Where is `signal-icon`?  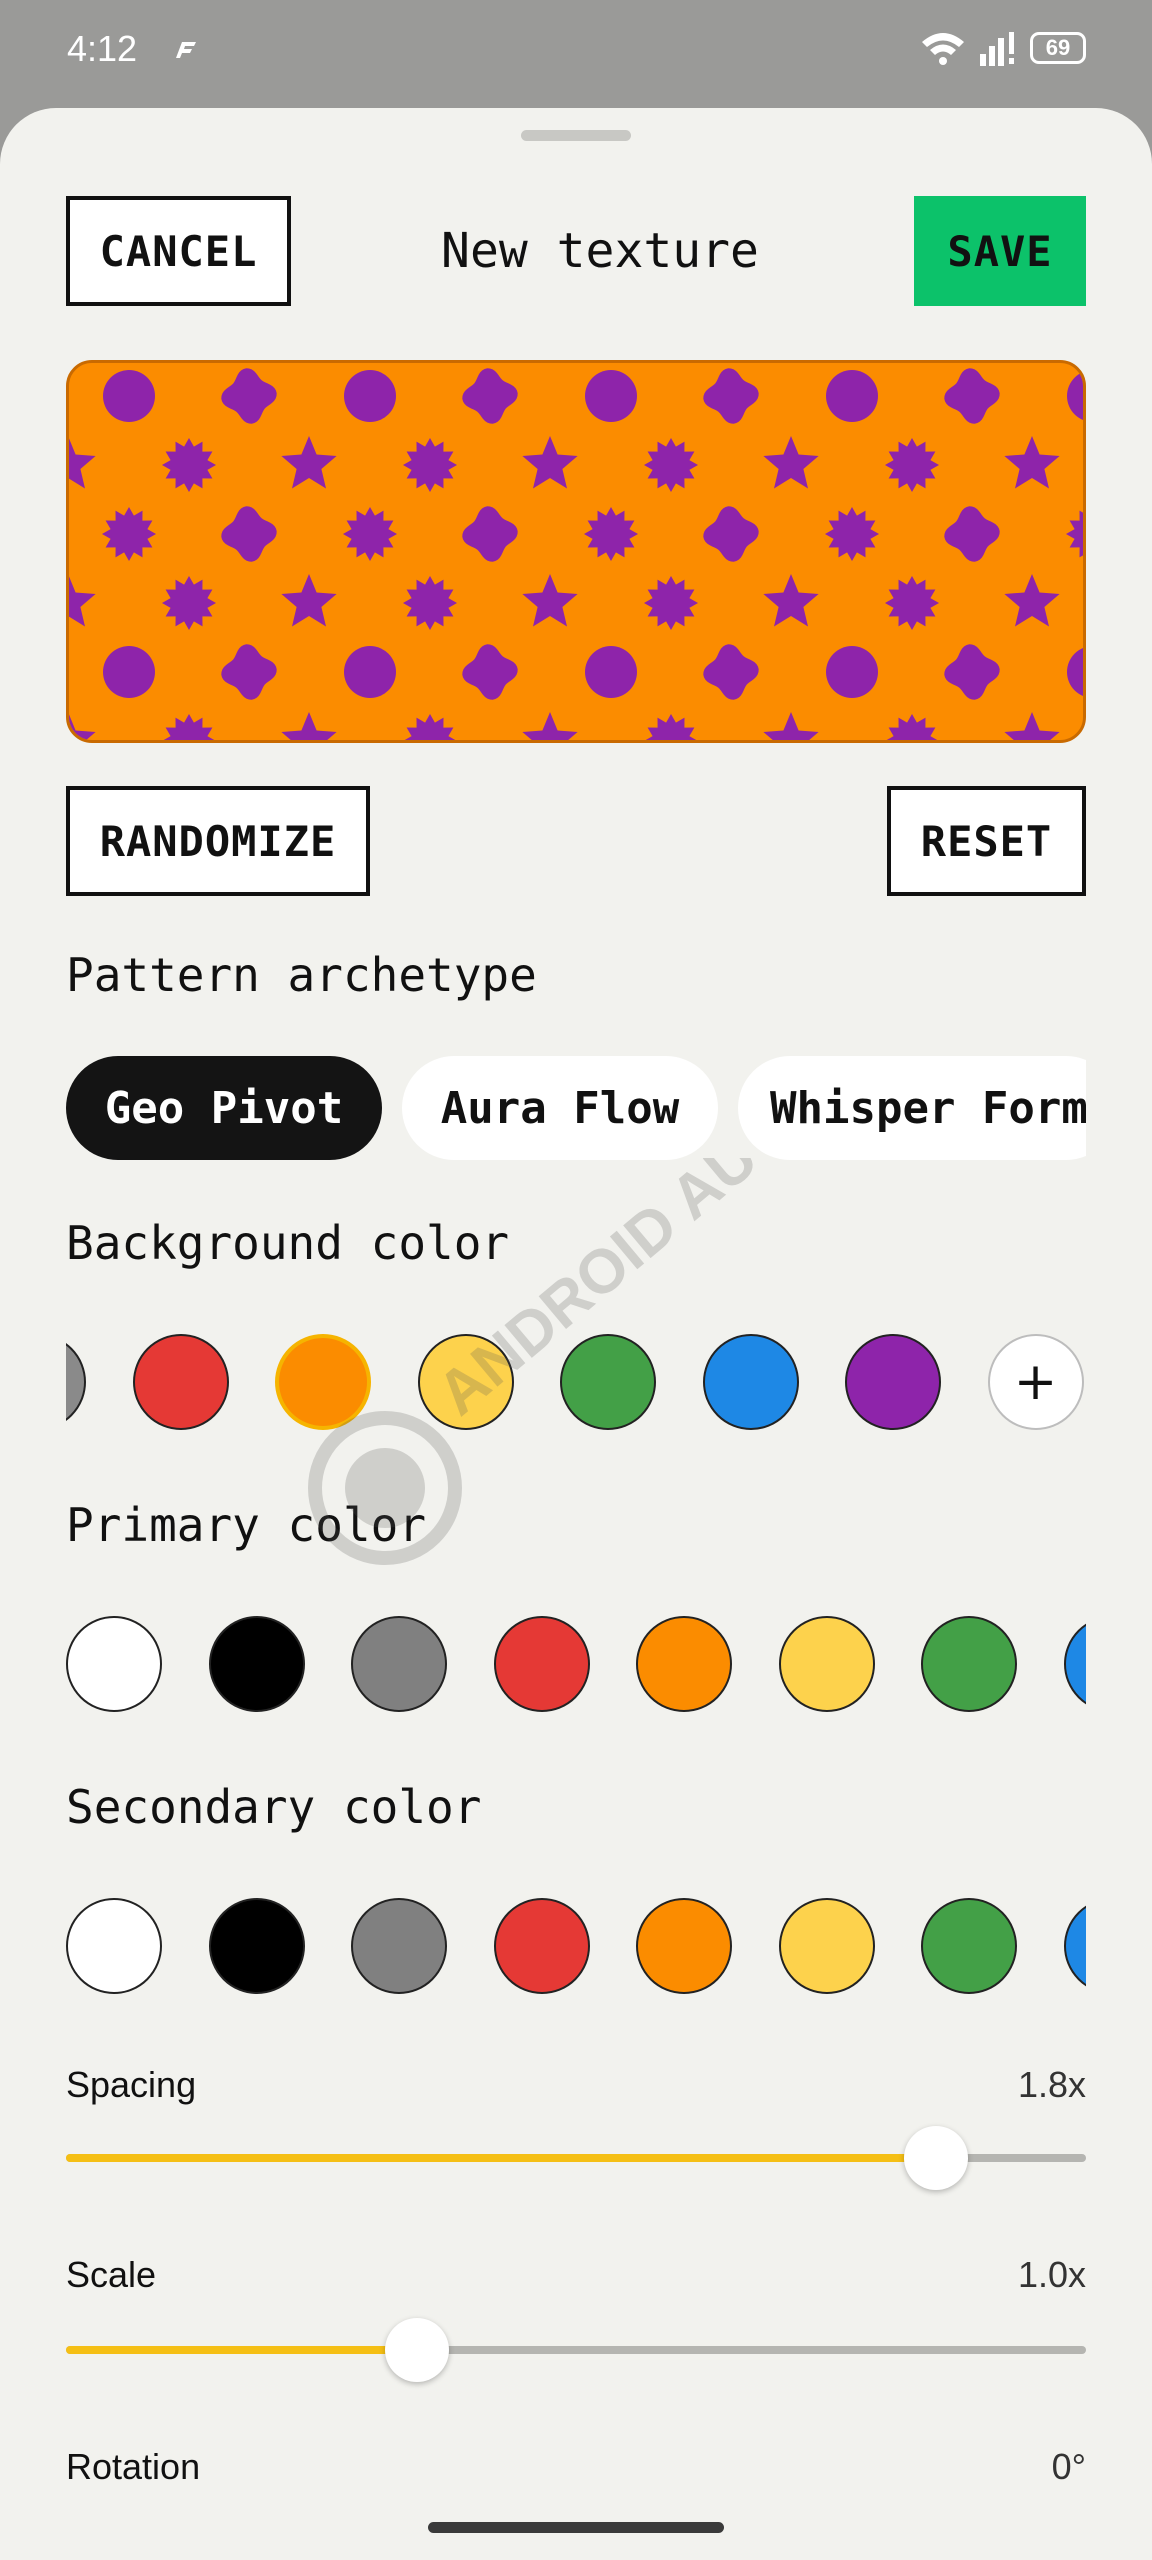 signal-icon is located at coordinates (997, 49).